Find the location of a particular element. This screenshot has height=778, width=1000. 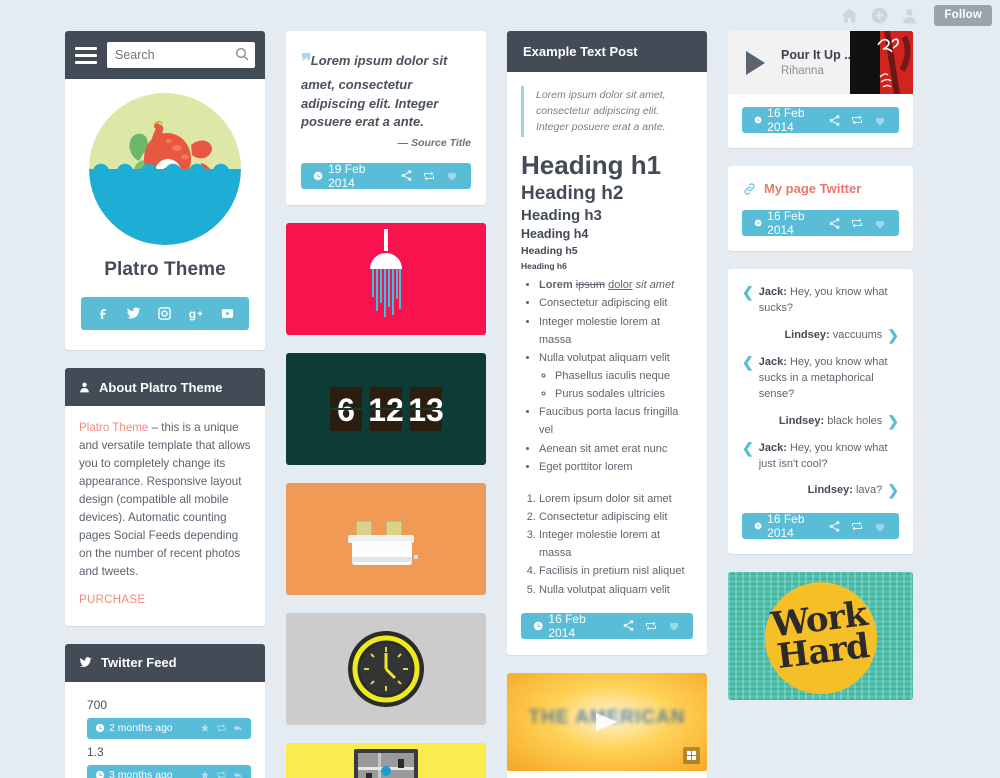

link-post-title: My page Twitter is located at coordinates (820, 188).